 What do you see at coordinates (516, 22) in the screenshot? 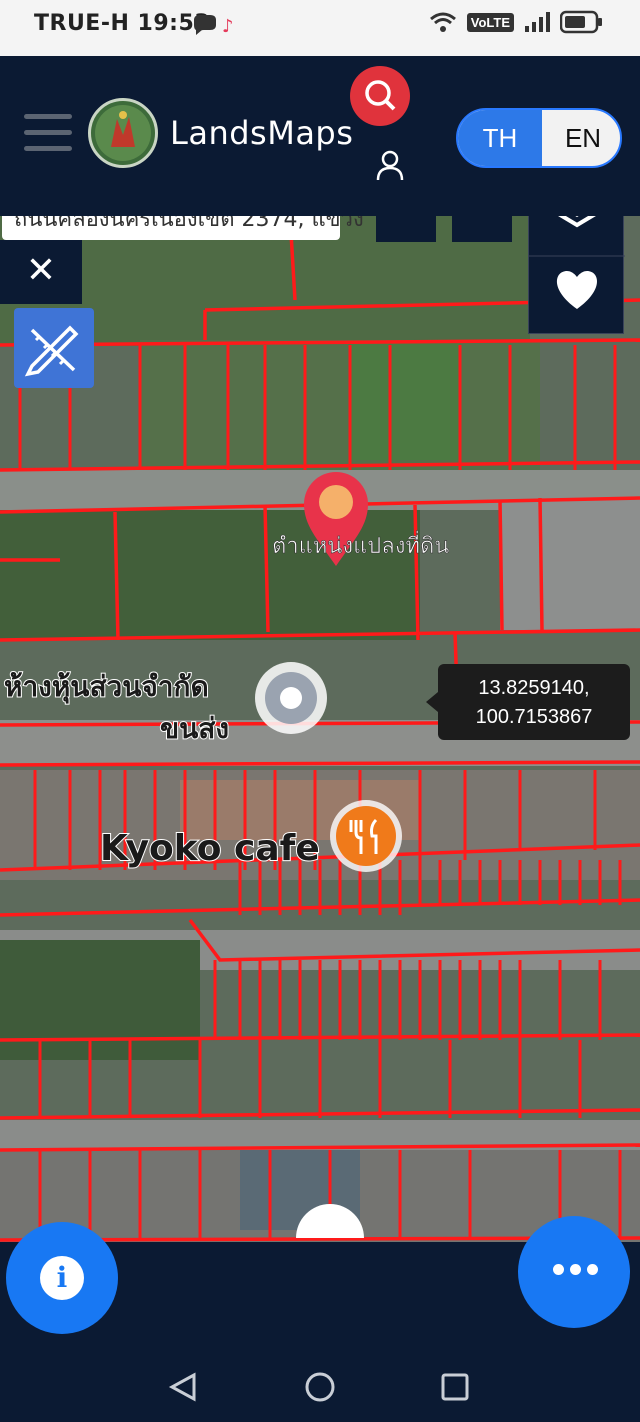
I see `status-icons: VoLTE` at bounding box center [516, 22].